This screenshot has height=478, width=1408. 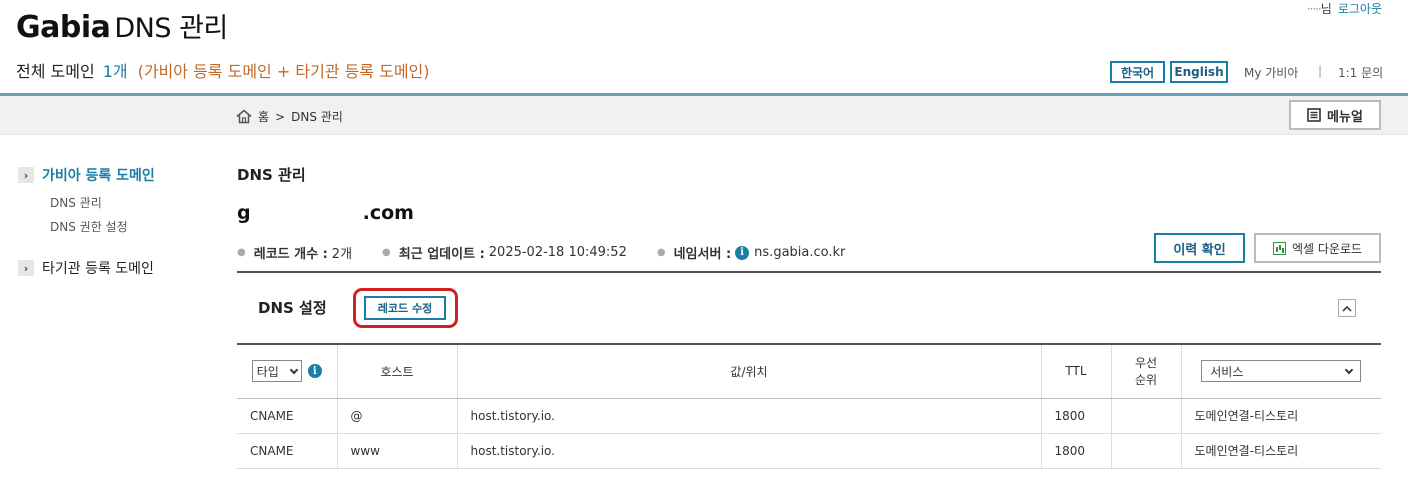 I want to click on document-icon, so click(x=1314, y=115).